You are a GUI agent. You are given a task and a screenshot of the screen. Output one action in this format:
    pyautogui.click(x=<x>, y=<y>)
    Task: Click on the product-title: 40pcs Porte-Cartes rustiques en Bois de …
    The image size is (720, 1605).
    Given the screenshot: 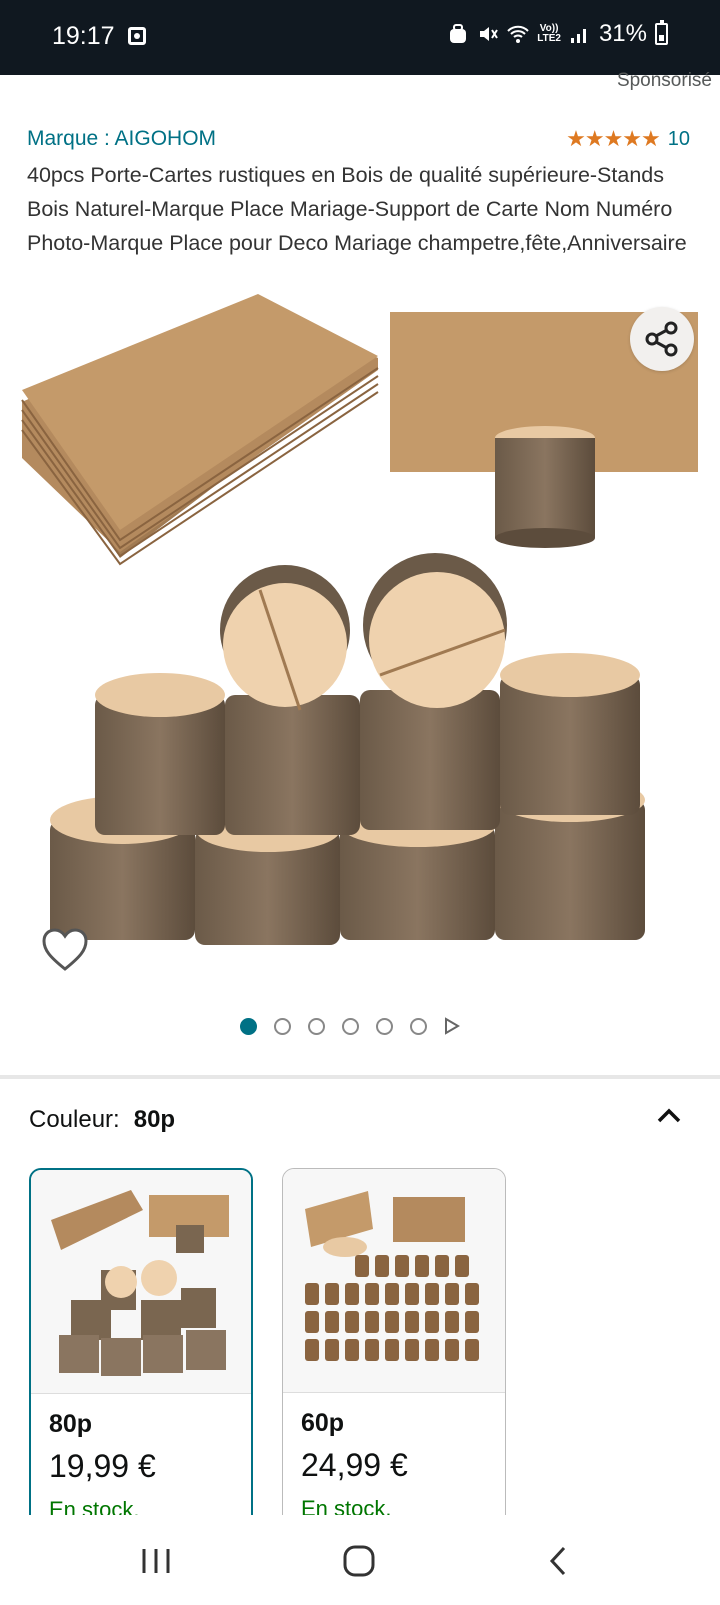 What is the action you would take?
    pyautogui.click(x=367, y=209)
    